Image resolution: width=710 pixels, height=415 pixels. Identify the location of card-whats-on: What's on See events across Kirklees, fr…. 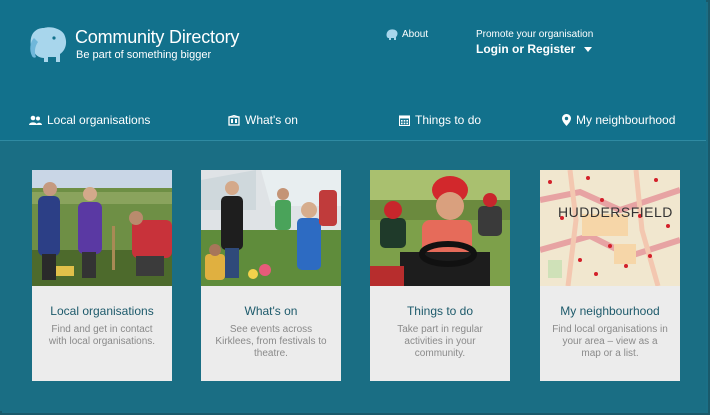
(271, 275).